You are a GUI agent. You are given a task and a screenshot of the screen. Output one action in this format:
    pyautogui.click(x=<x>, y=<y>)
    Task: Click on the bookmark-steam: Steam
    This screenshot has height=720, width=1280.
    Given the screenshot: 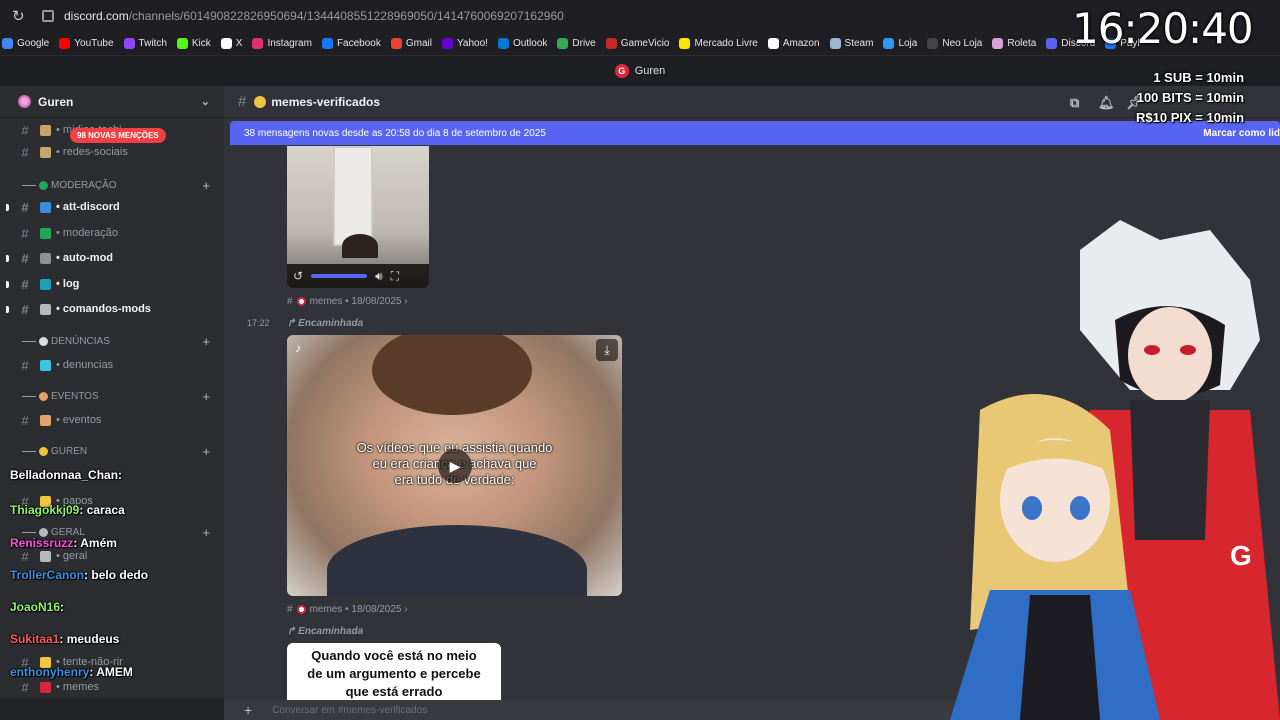 What is the action you would take?
    pyautogui.click(x=851, y=43)
    